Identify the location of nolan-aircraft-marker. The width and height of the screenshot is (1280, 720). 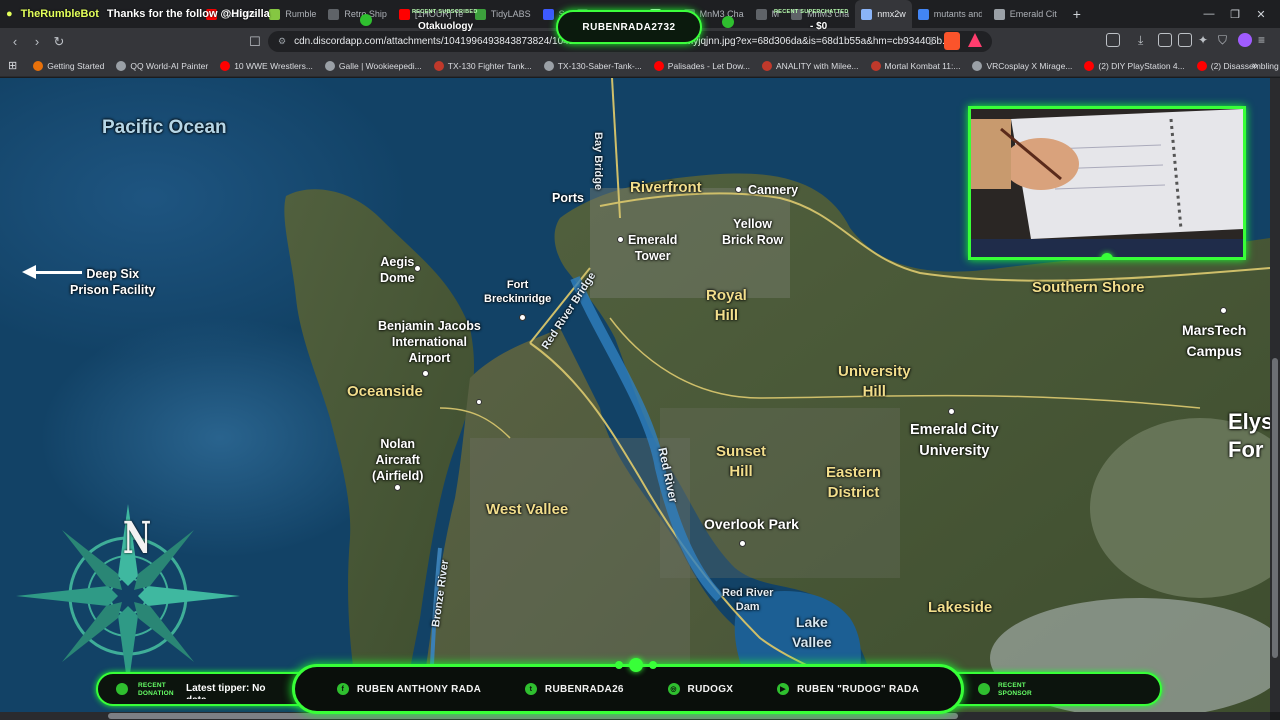
(397, 487).